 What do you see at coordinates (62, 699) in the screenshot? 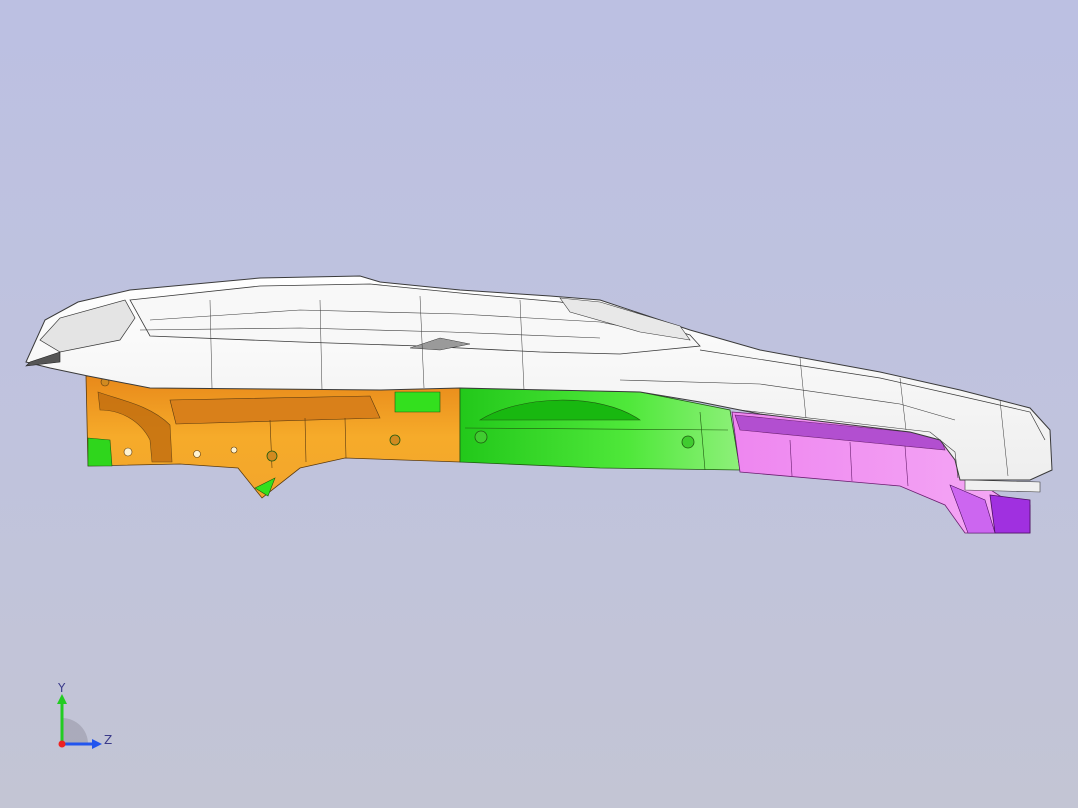
I see `y-axis-arrow` at bounding box center [62, 699].